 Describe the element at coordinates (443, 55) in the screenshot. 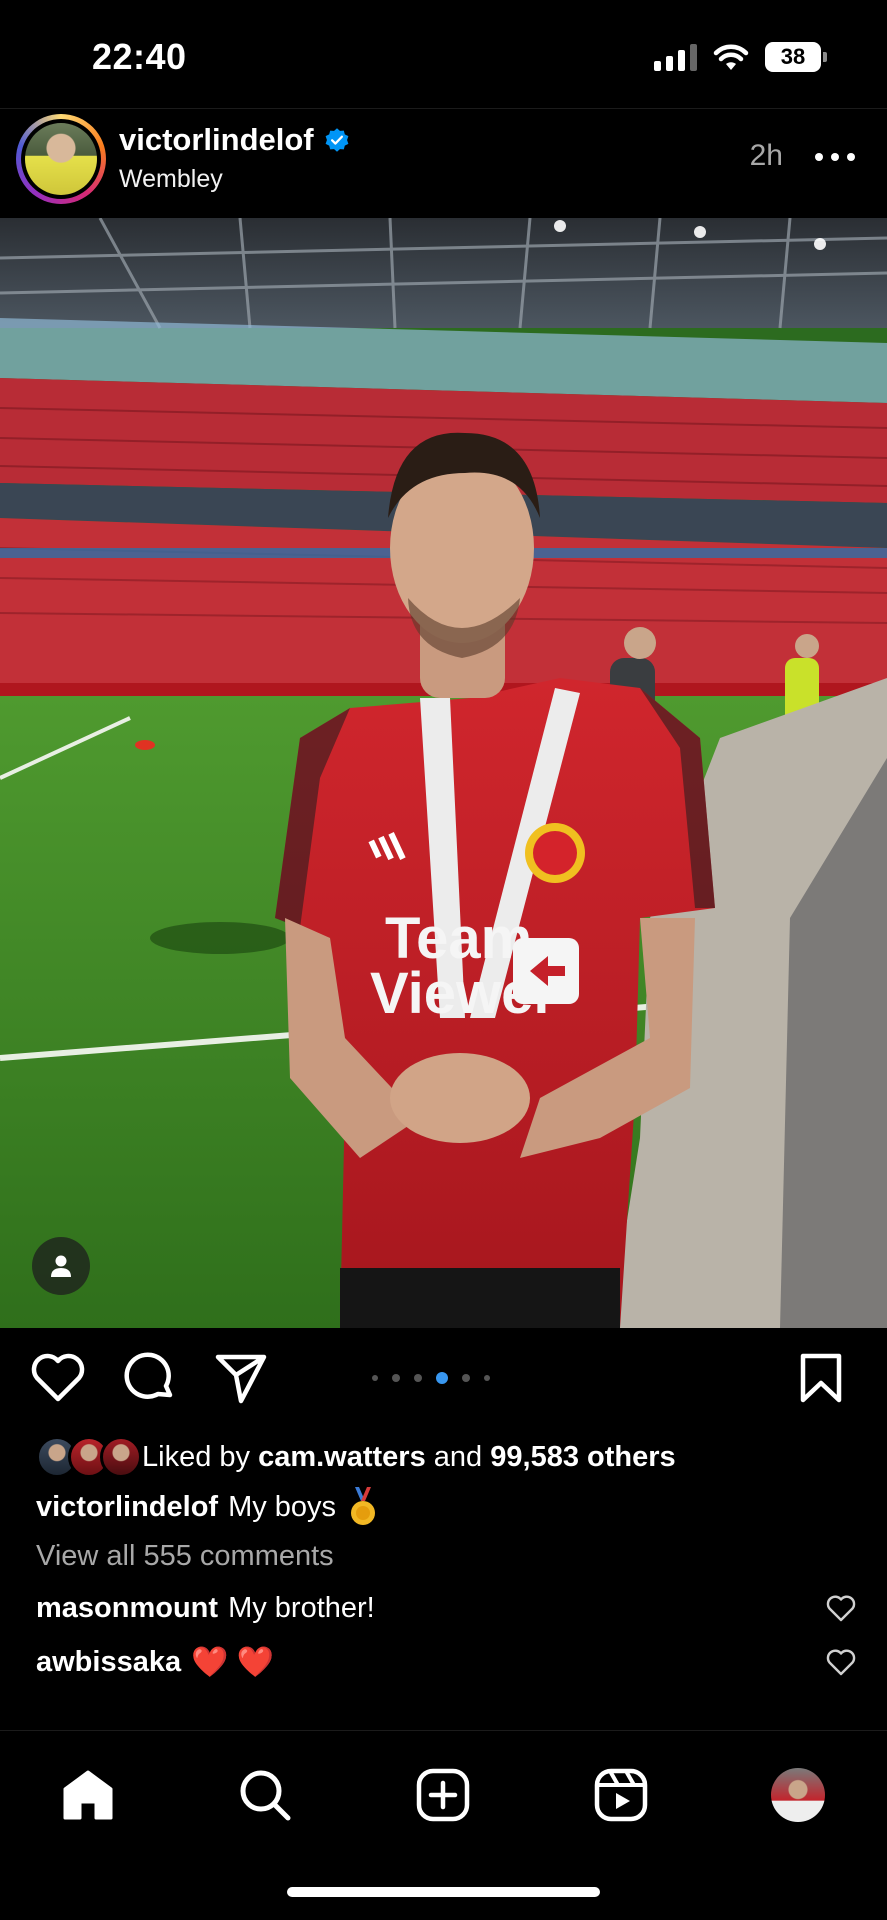

I see `status-bar: 22:40 38` at that location.